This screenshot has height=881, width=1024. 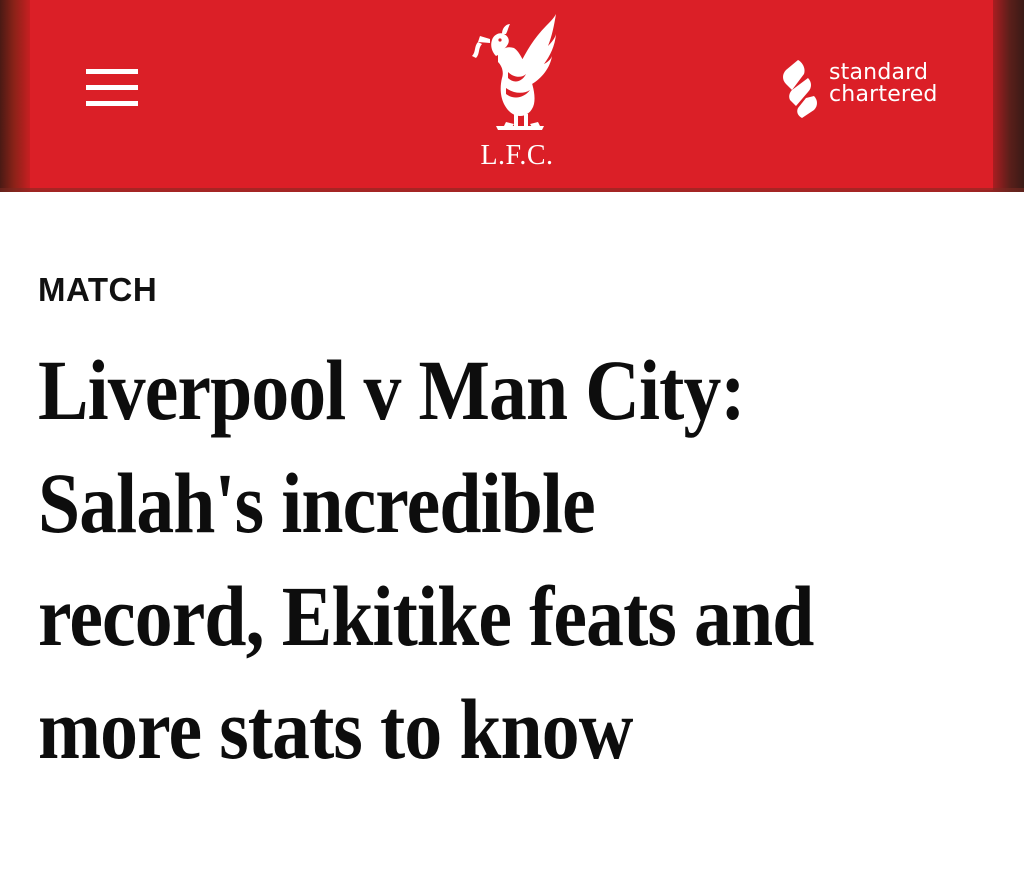 I want to click on liverbird-crest-icon, so click(x=514, y=72).